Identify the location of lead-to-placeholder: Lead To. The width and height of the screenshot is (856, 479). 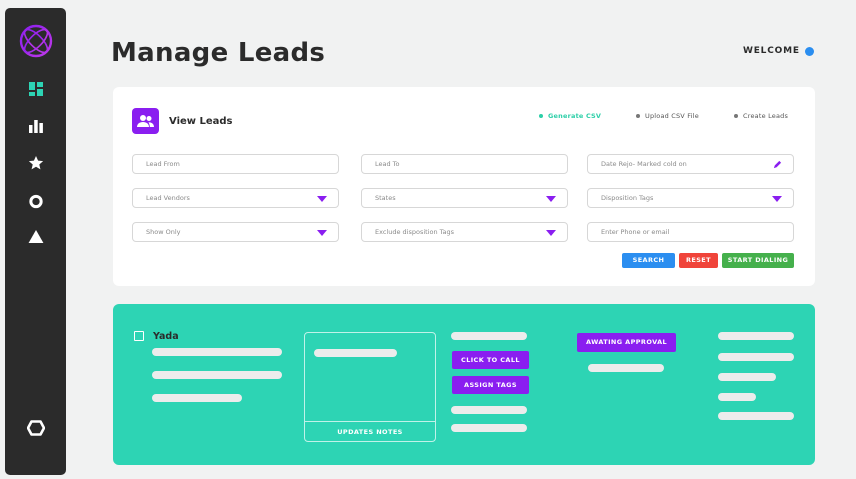
(387, 164).